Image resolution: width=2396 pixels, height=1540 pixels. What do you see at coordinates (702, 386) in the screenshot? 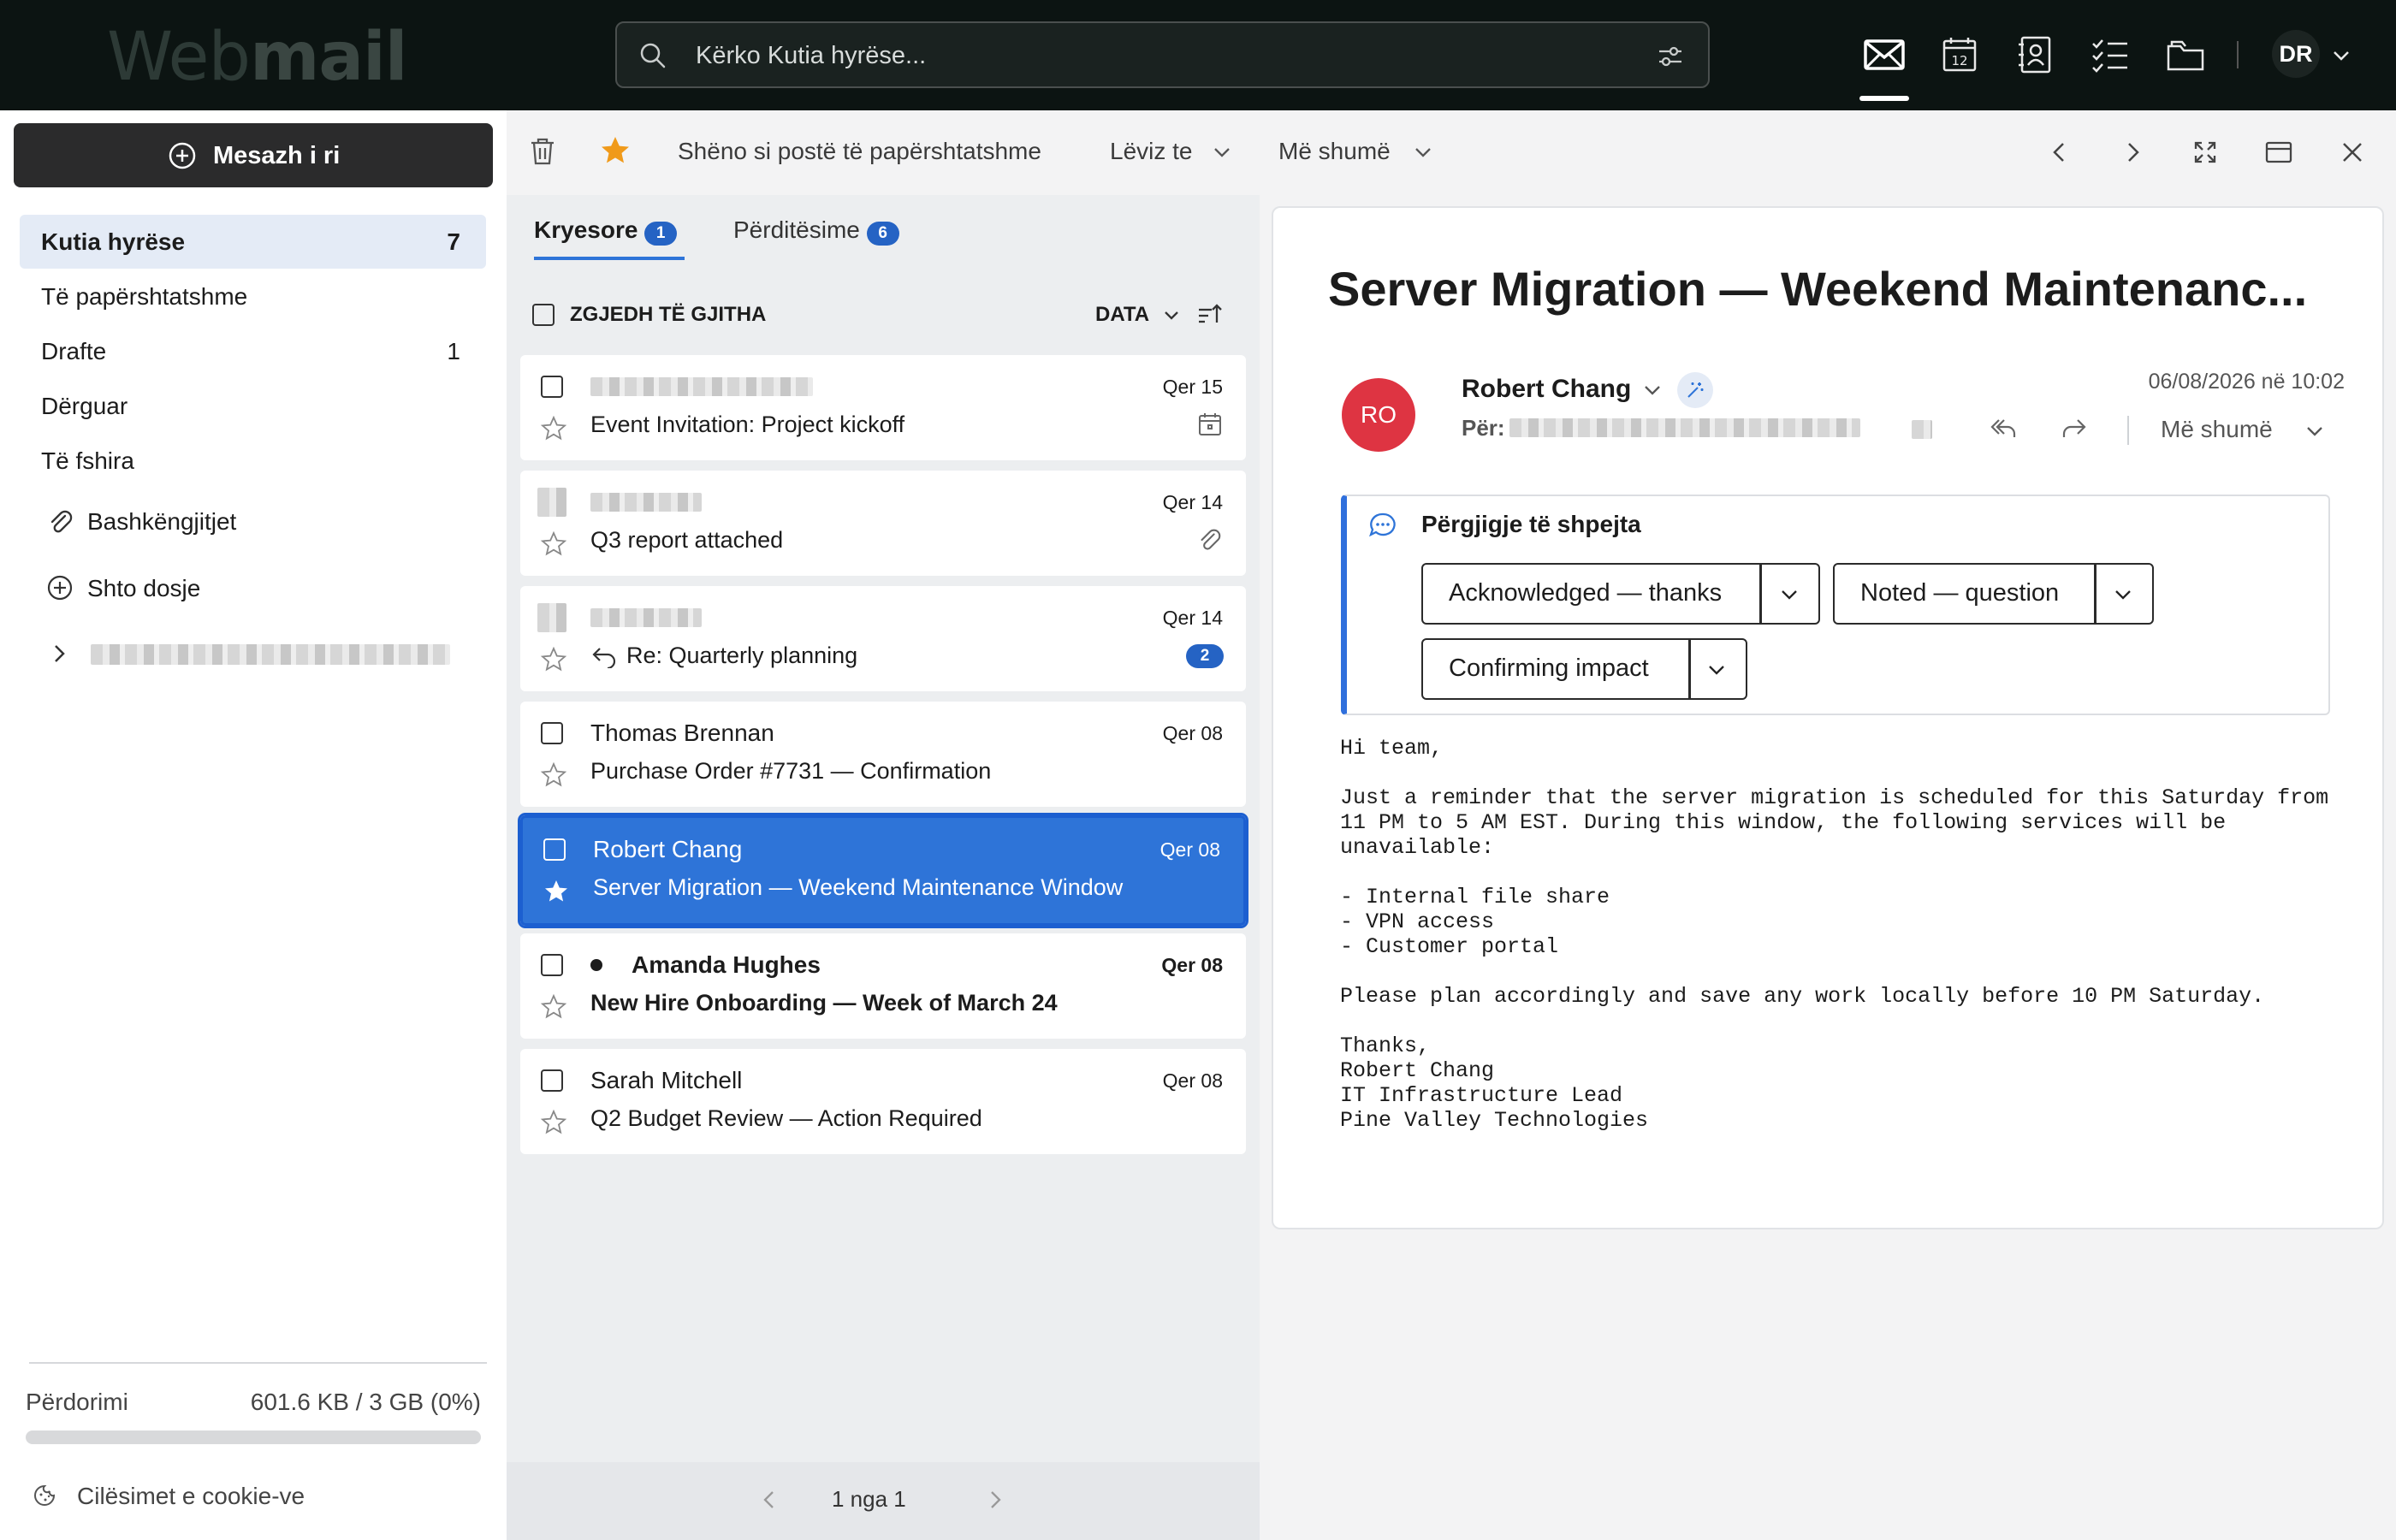
I see `redacted-sender` at bounding box center [702, 386].